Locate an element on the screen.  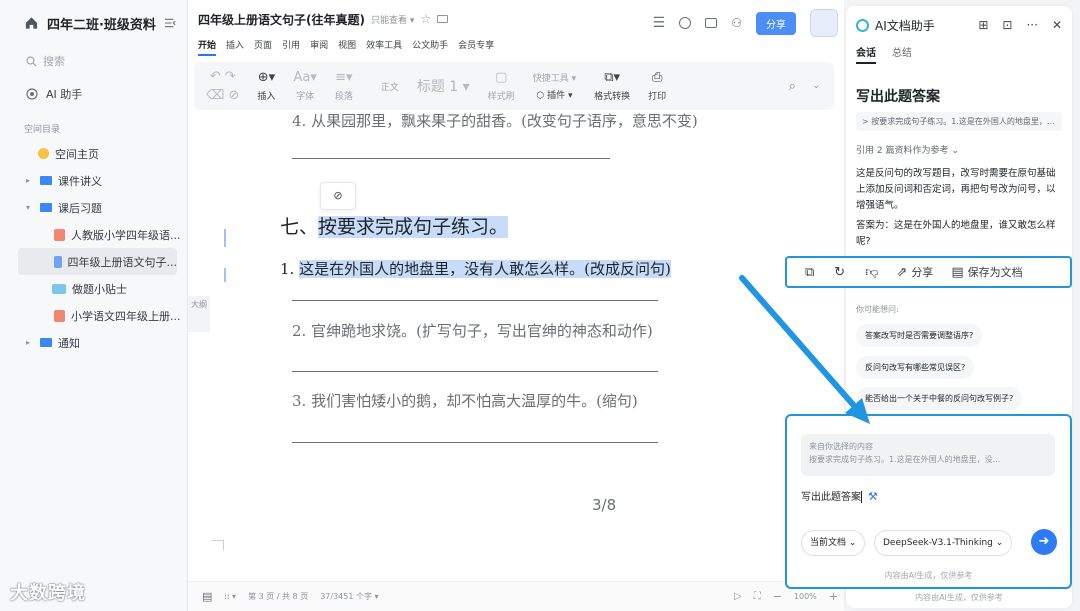
doc-outline-icon: ▤ is located at coordinates (207, 596).